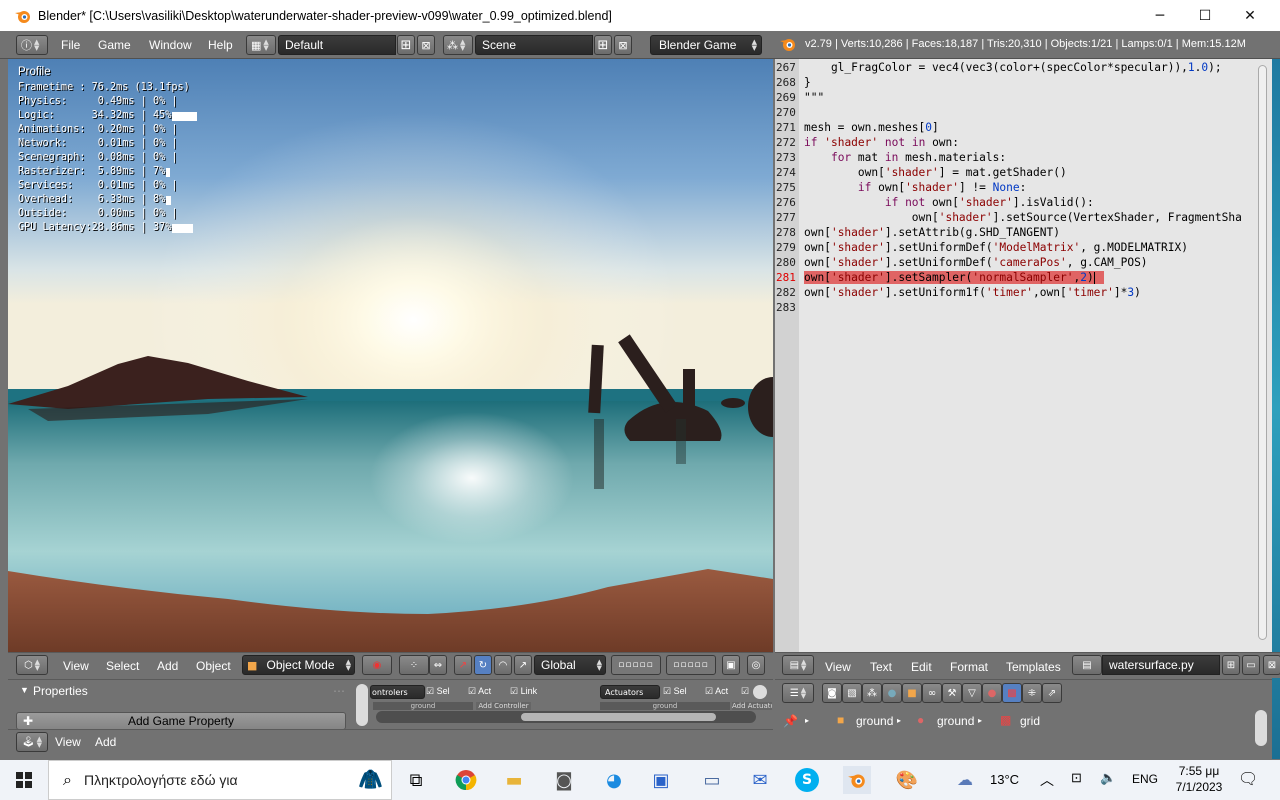 The image size is (1280, 800). I want to click on close-button: ✕, so click(1250, 15).